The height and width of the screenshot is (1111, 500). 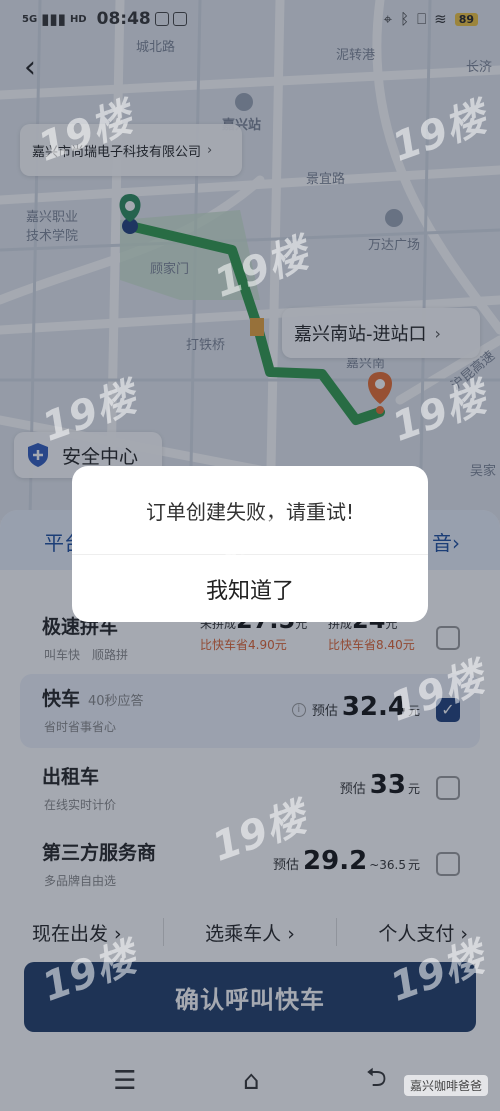 What do you see at coordinates (250, 588) in the screenshot?
I see `acknowledge-button: 我知道了` at bounding box center [250, 588].